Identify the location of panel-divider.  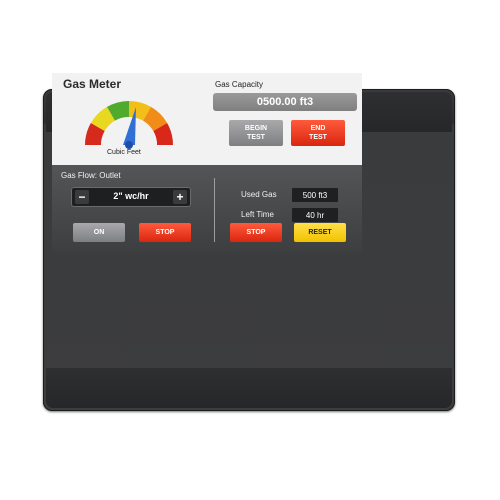
(214, 210).